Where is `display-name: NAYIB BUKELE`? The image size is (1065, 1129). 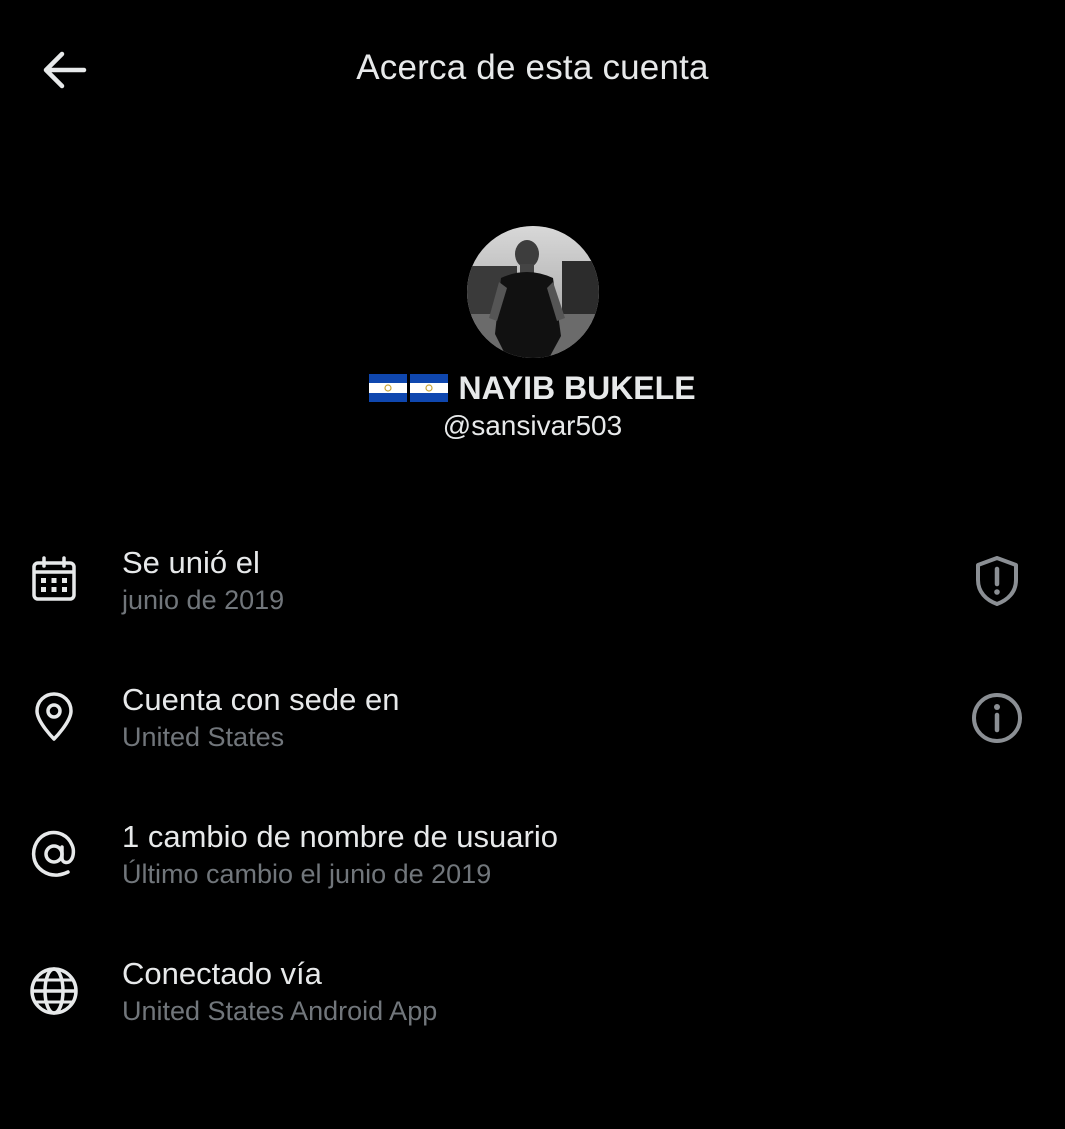
display-name: NAYIB BUKELE is located at coordinates (532, 388).